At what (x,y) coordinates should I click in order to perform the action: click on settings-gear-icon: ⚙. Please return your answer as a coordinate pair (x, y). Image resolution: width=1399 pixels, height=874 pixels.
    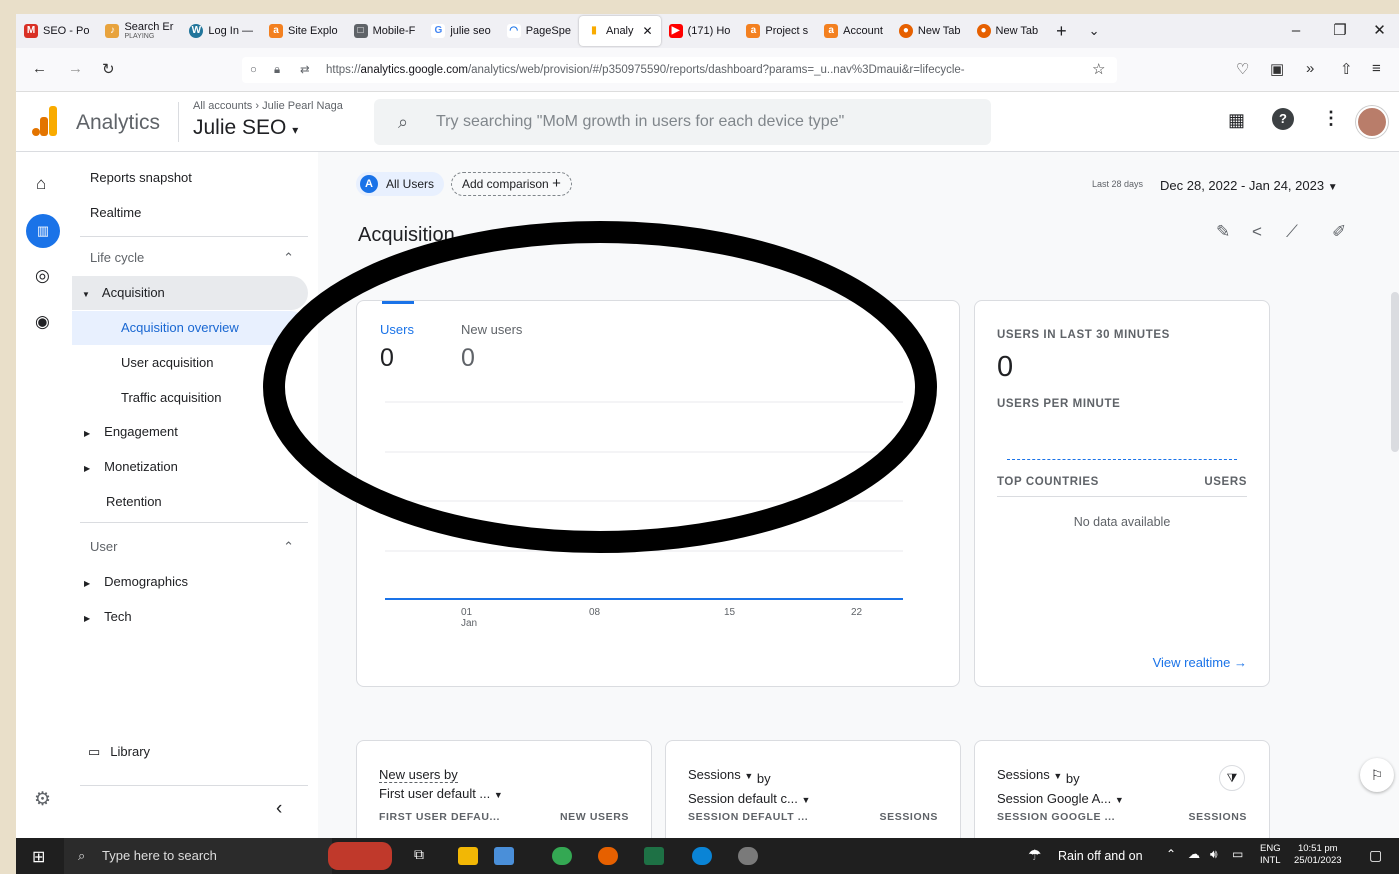
    Looking at the image, I should click on (42, 799).